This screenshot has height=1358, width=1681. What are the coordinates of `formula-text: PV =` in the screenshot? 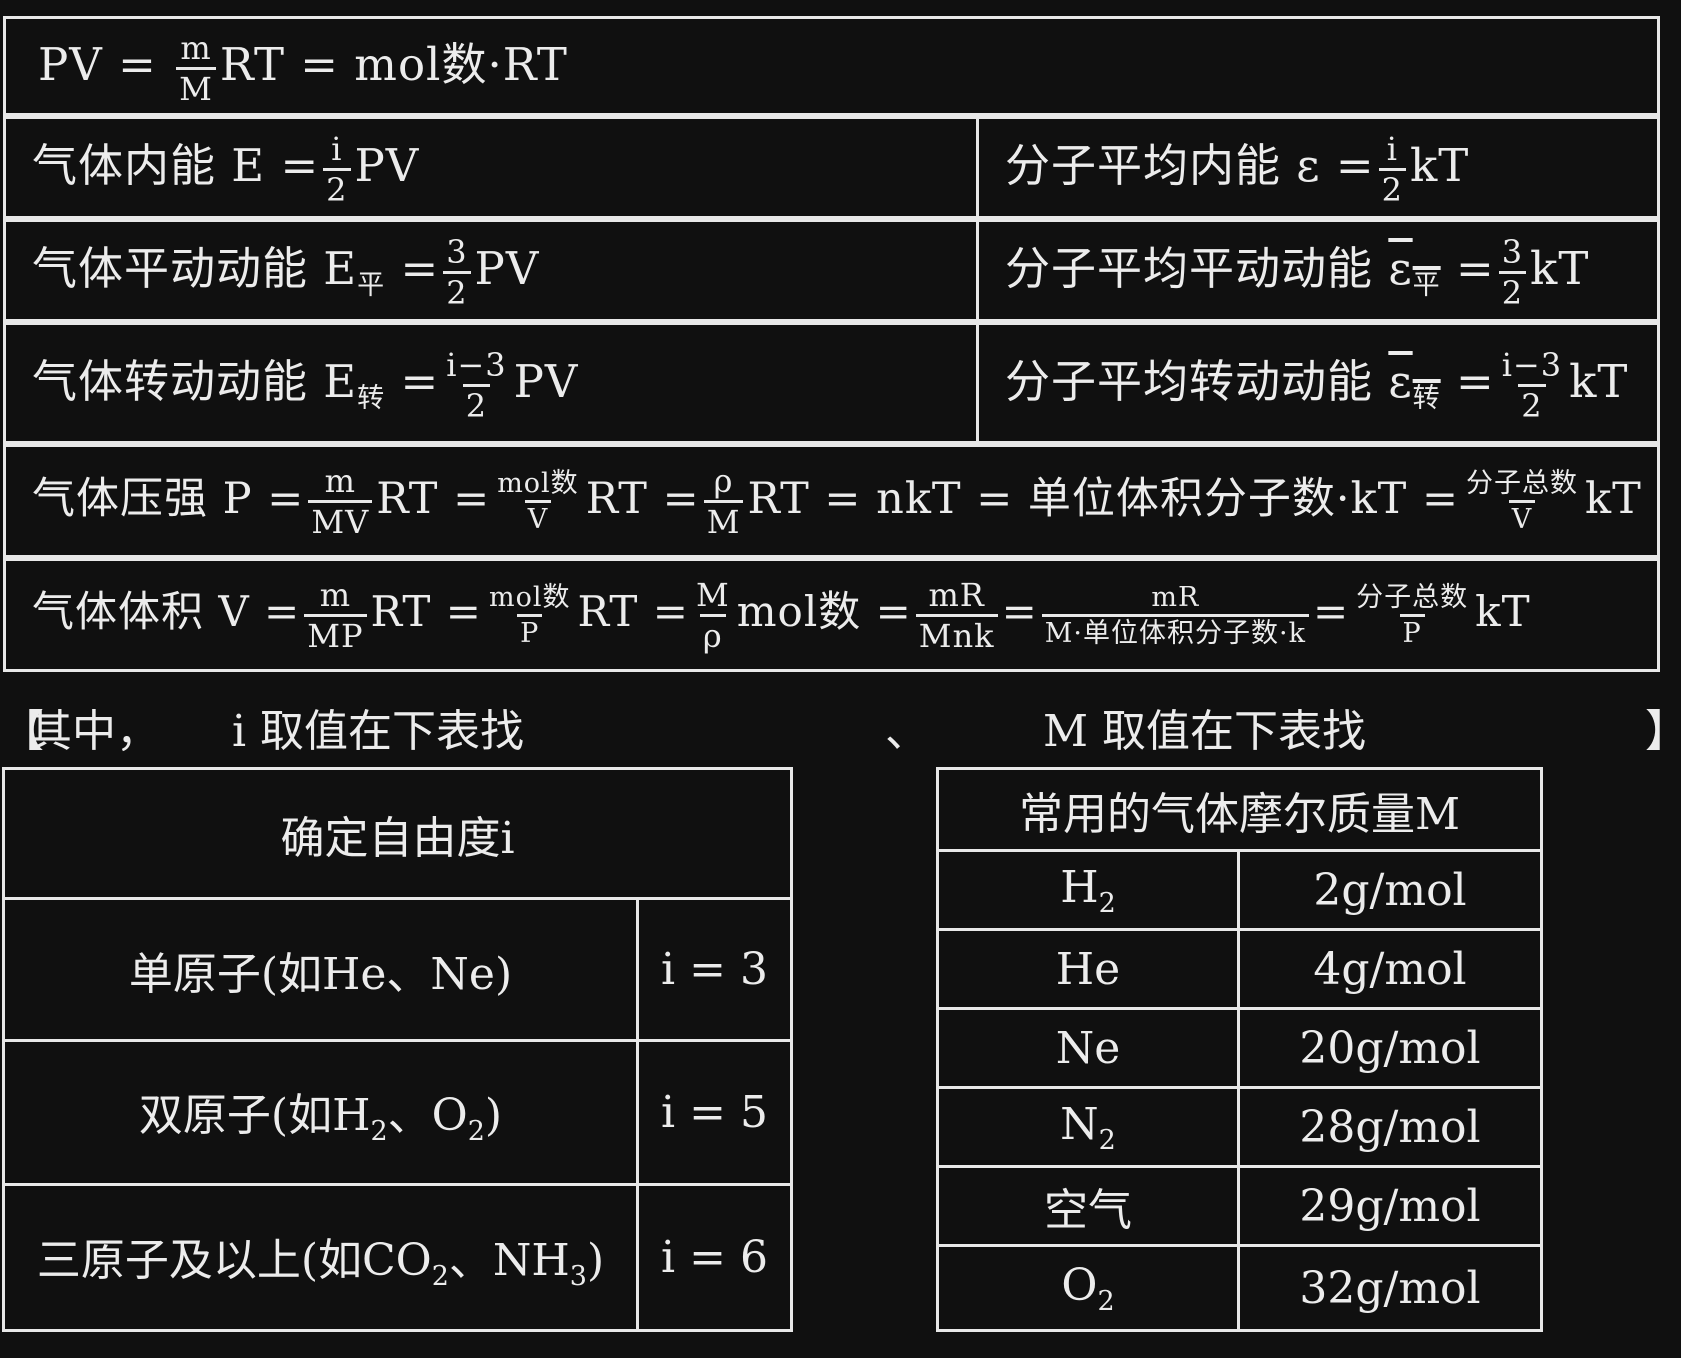 It's located at (97, 64).